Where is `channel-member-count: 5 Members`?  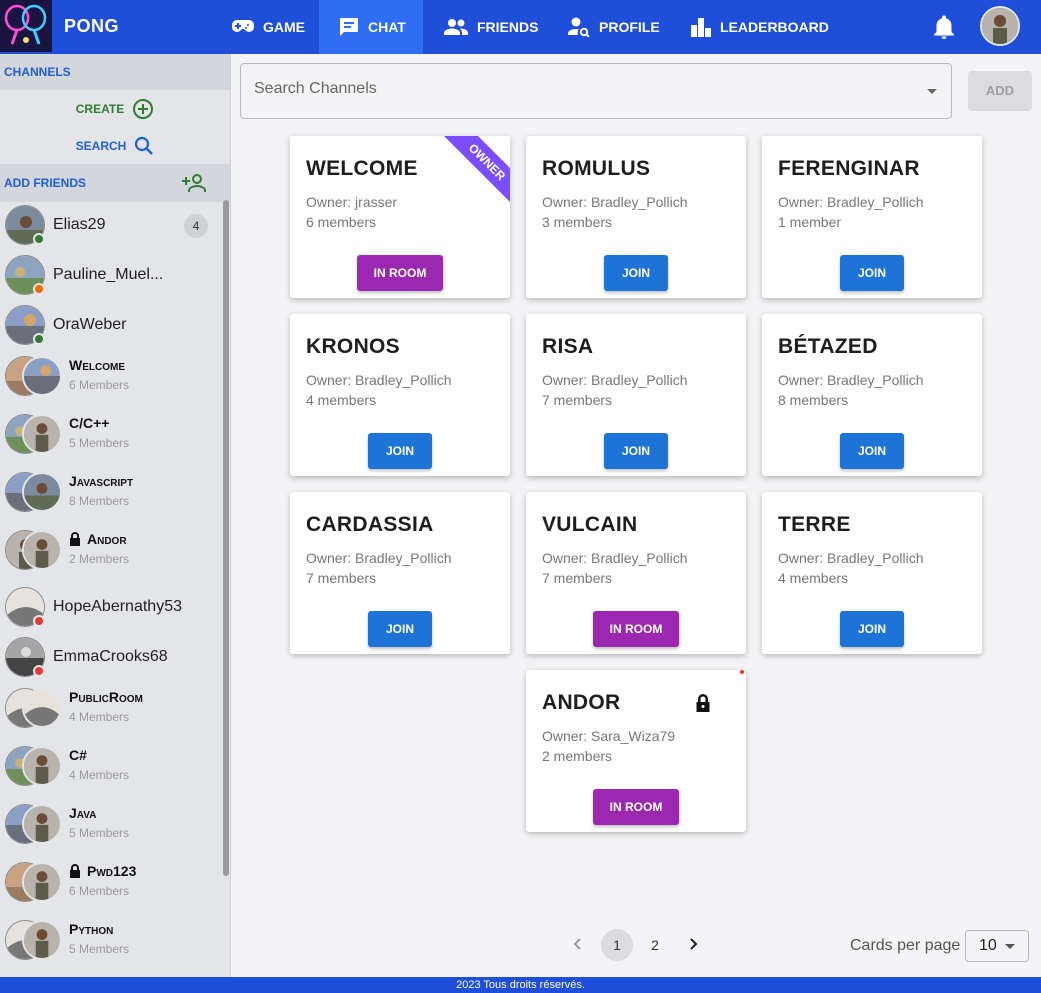 channel-member-count: 5 Members is located at coordinates (99, 949).